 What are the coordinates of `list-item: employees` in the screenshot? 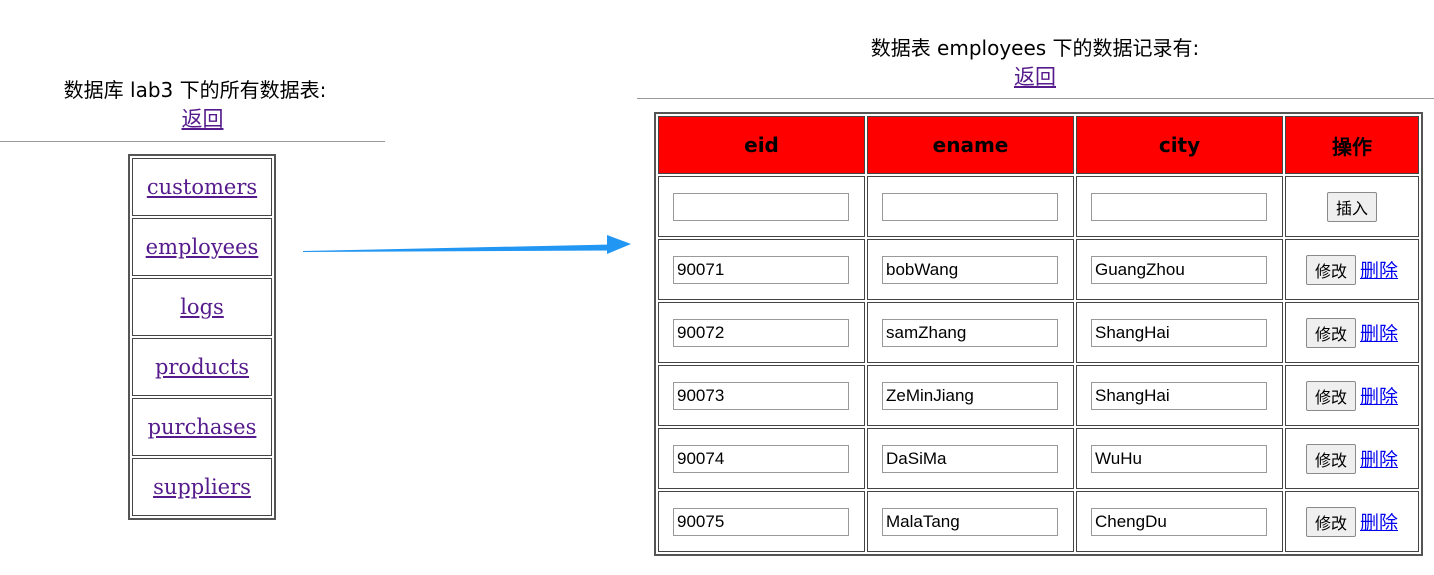 It's located at (202, 247).